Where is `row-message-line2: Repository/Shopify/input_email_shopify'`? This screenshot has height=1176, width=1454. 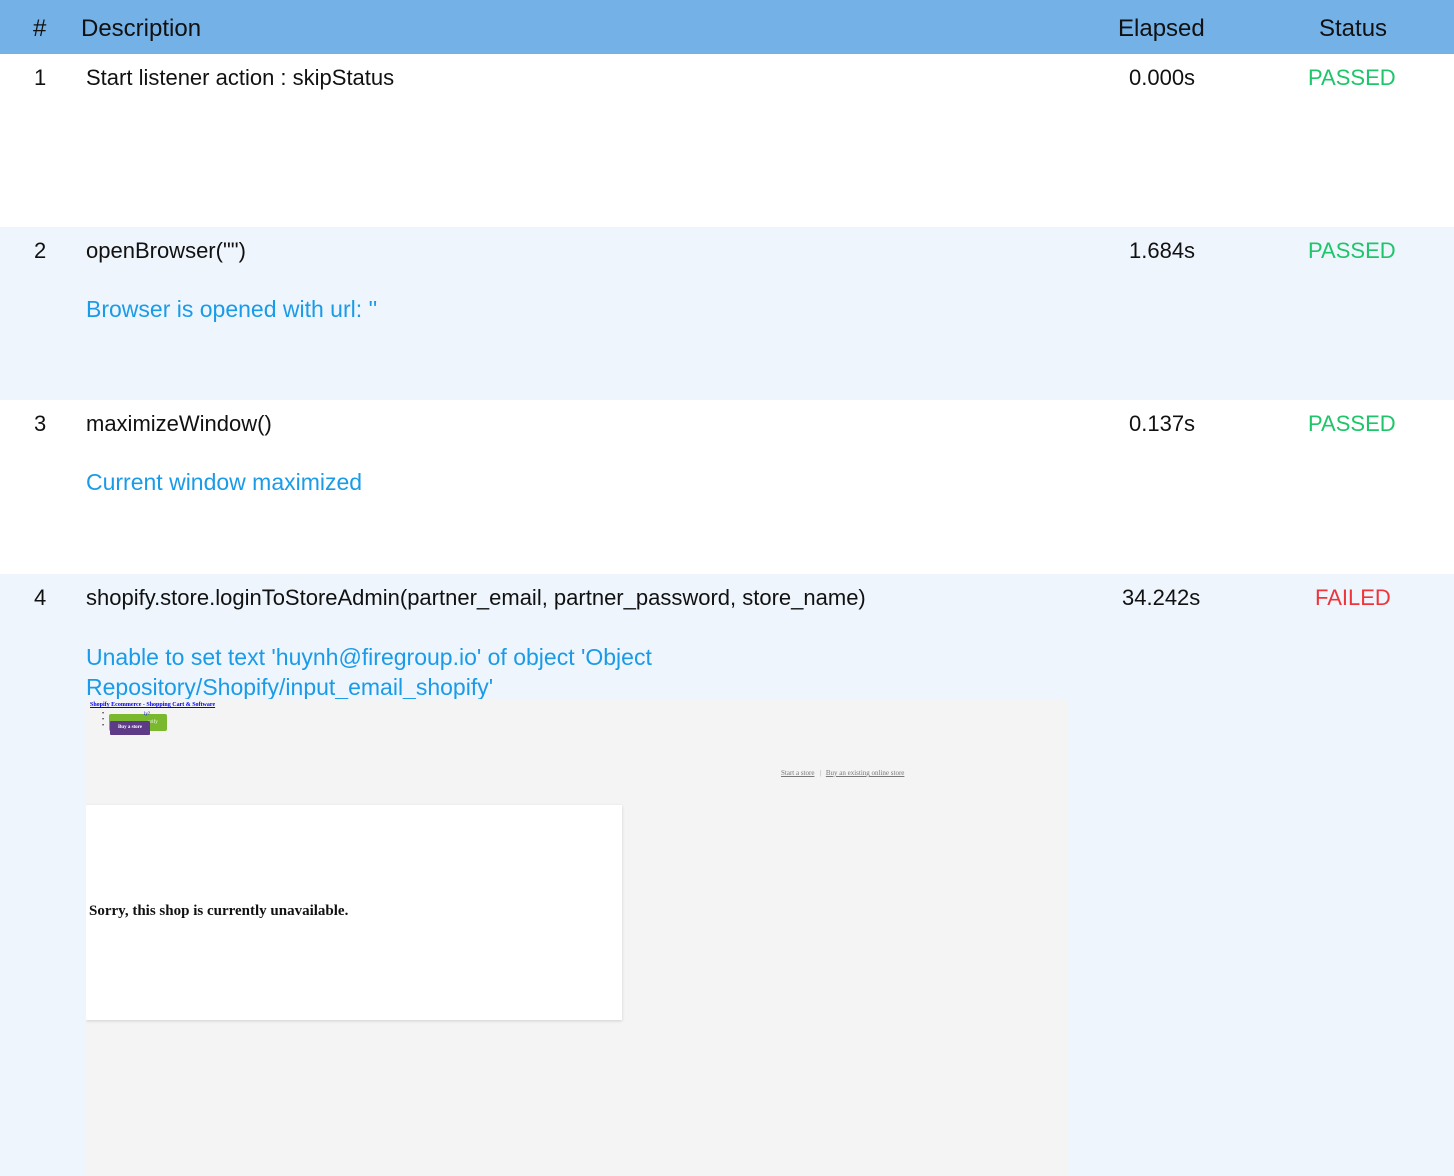
row-message-line2: Repository/Shopify/input_email_shopify' is located at coordinates (290, 687).